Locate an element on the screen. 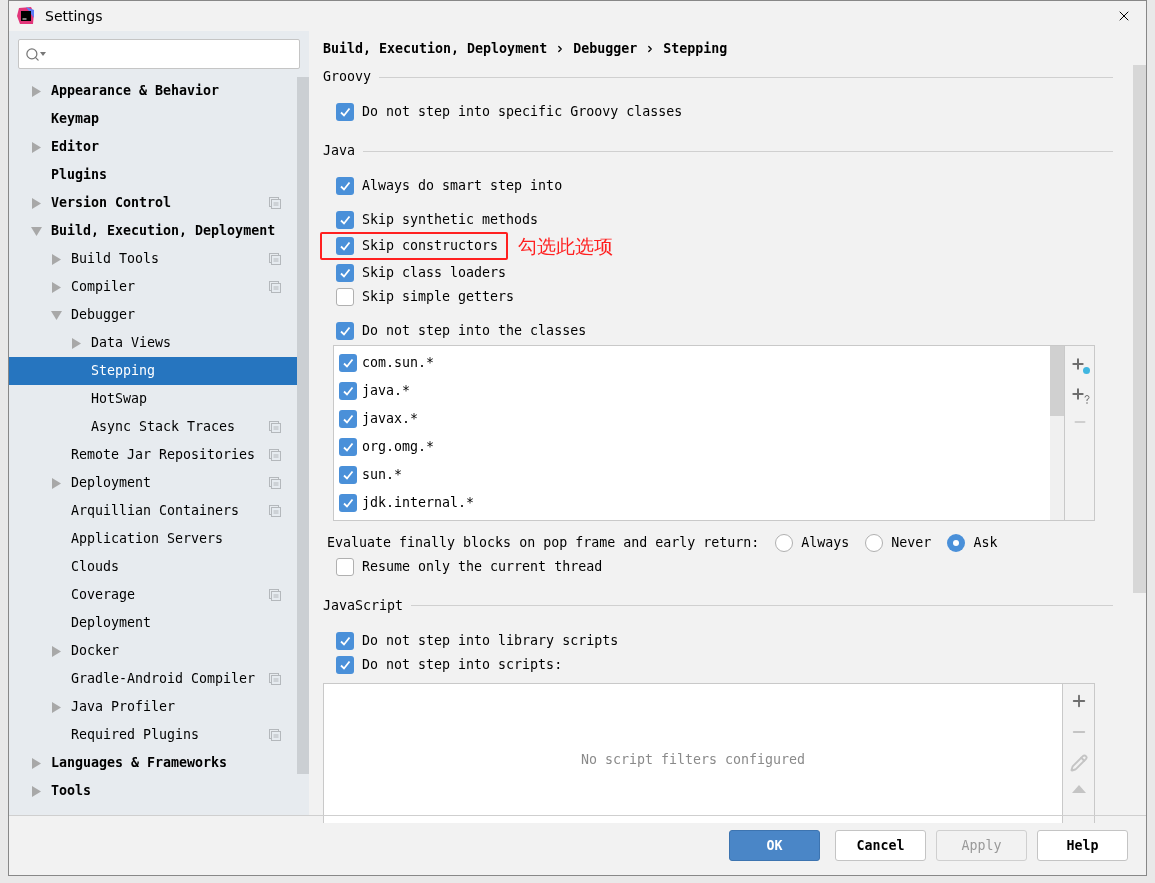 The image size is (1155, 883). move-up-icon is located at coordinates (1078, 788).